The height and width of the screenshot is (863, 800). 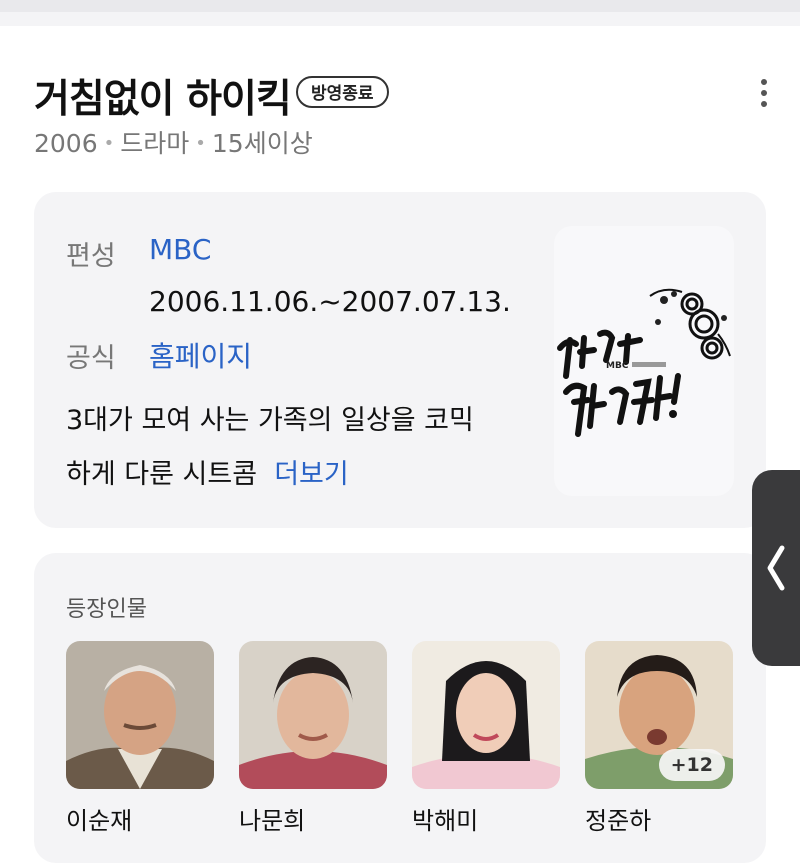 What do you see at coordinates (180, 249) in the screenshot?
I see `broadcaster-link: MBC` at bounding box center [180, 249].